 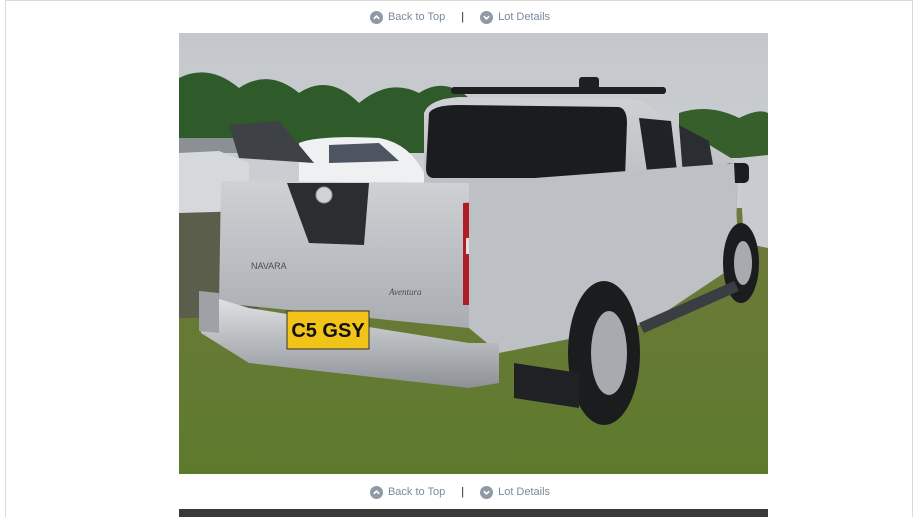 I want to click on back-to-top-link-2: Back to Top, so click(x=407, y=492).